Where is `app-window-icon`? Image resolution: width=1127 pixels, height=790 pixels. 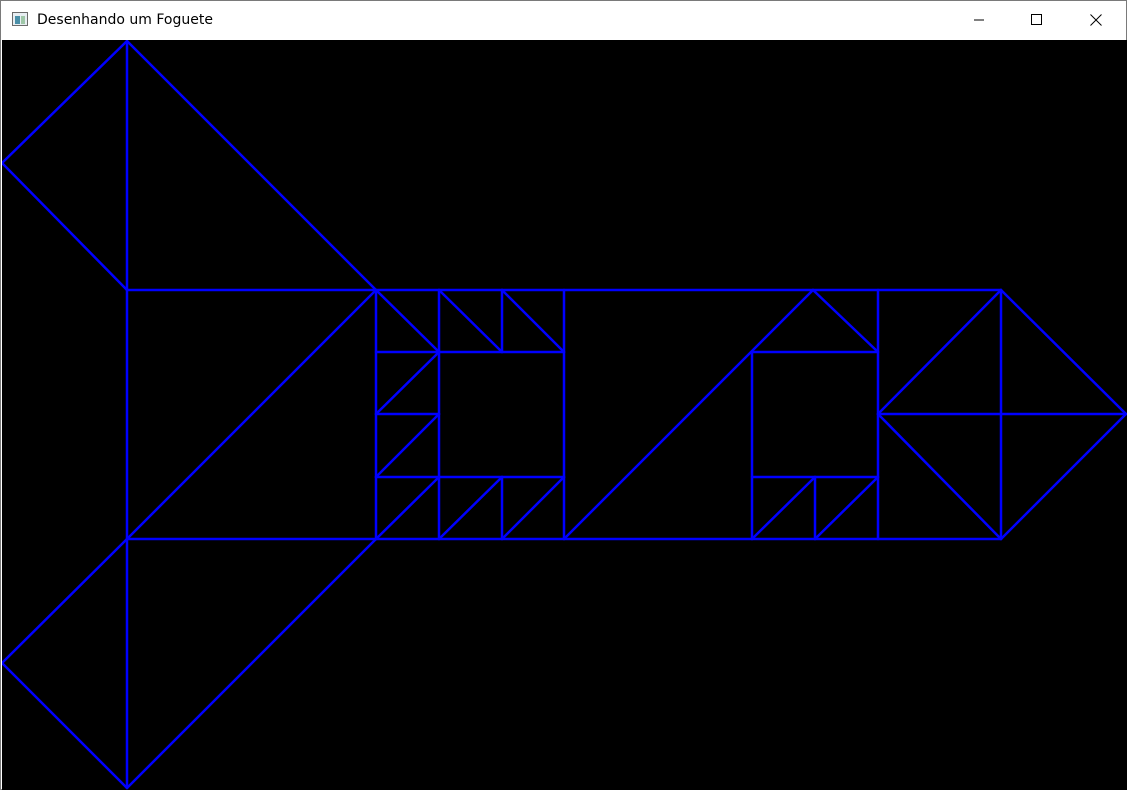
app-window-icon is located at coordinates (20, 19).